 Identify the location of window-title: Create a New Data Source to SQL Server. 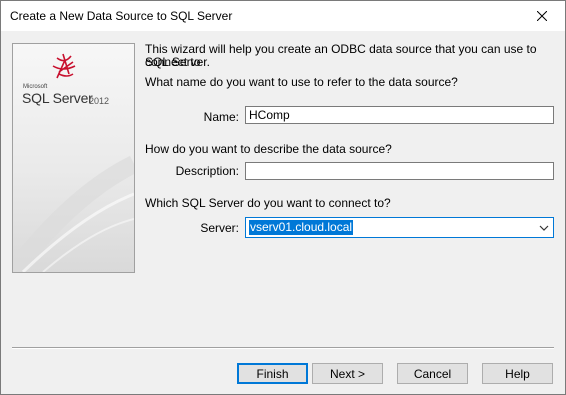
(121, 16).